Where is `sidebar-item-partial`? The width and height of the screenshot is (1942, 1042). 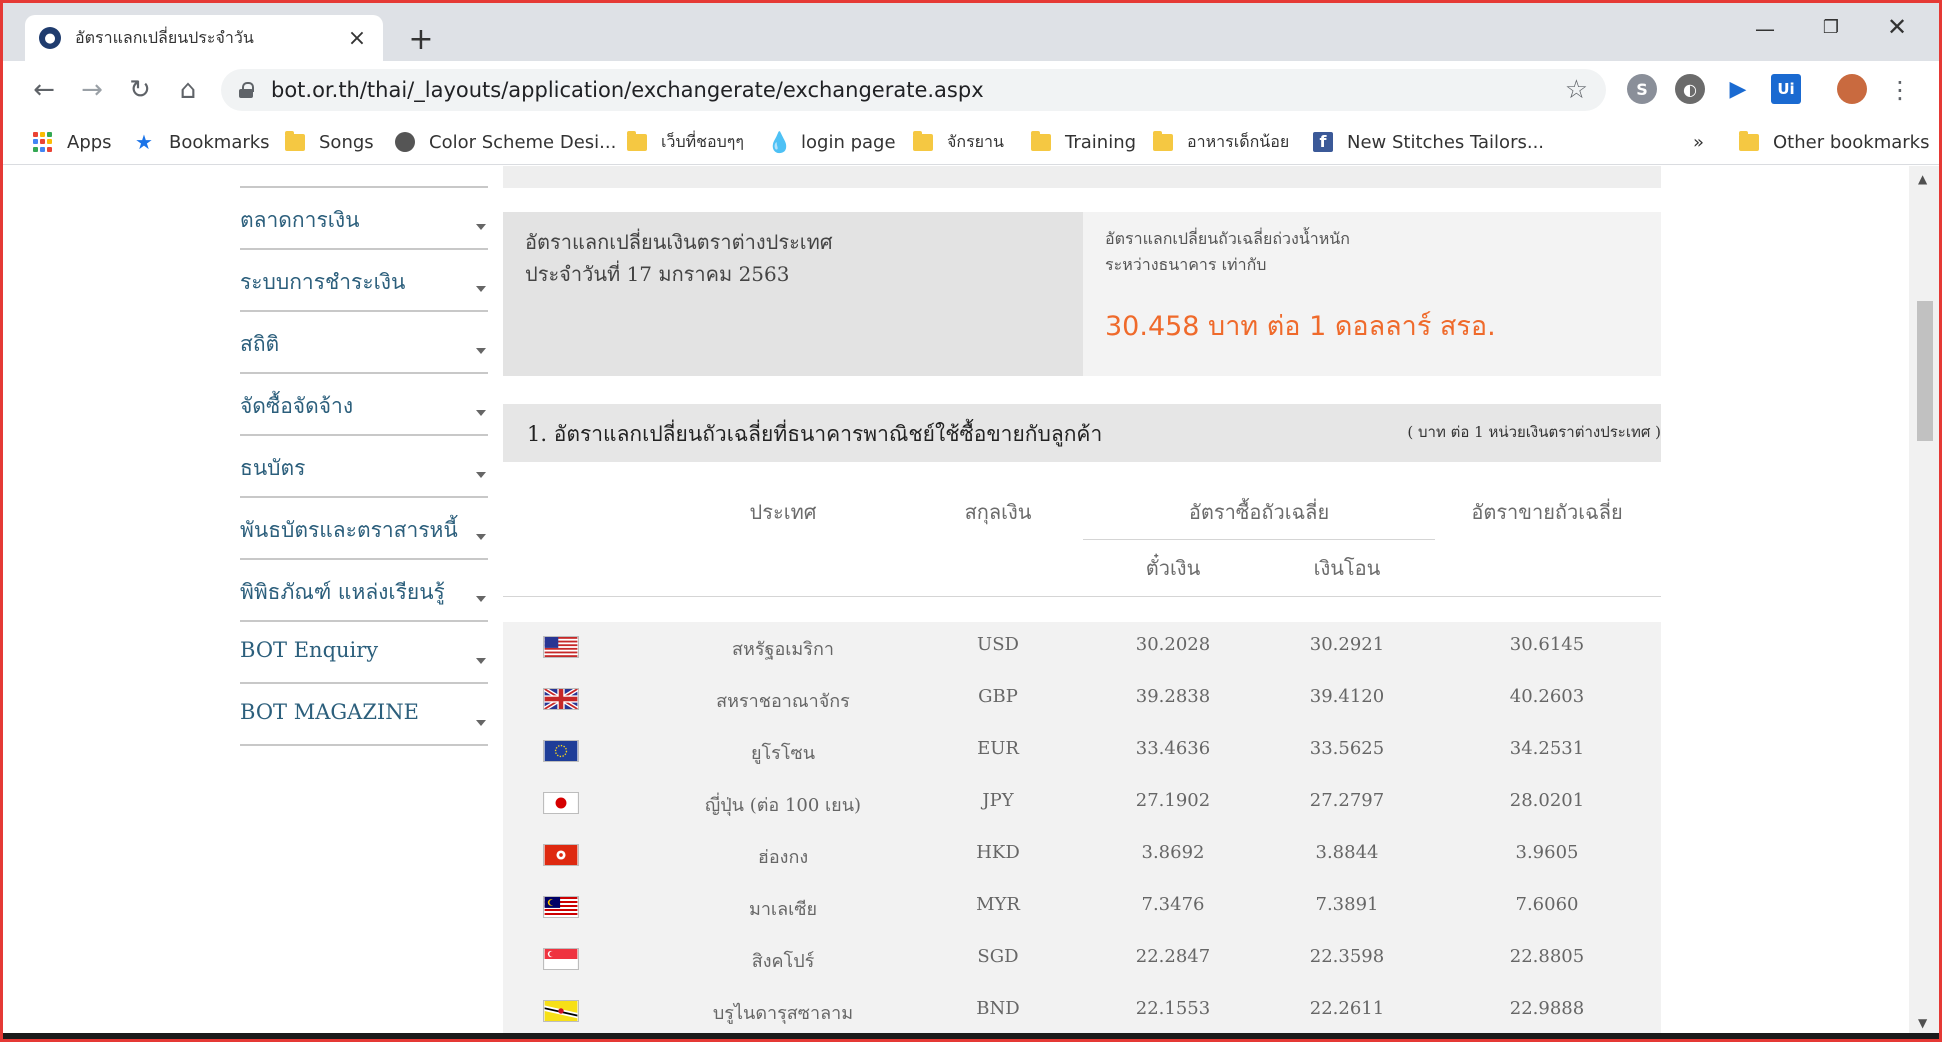
sidebar-item-partial is located at coordinates (364, 177).